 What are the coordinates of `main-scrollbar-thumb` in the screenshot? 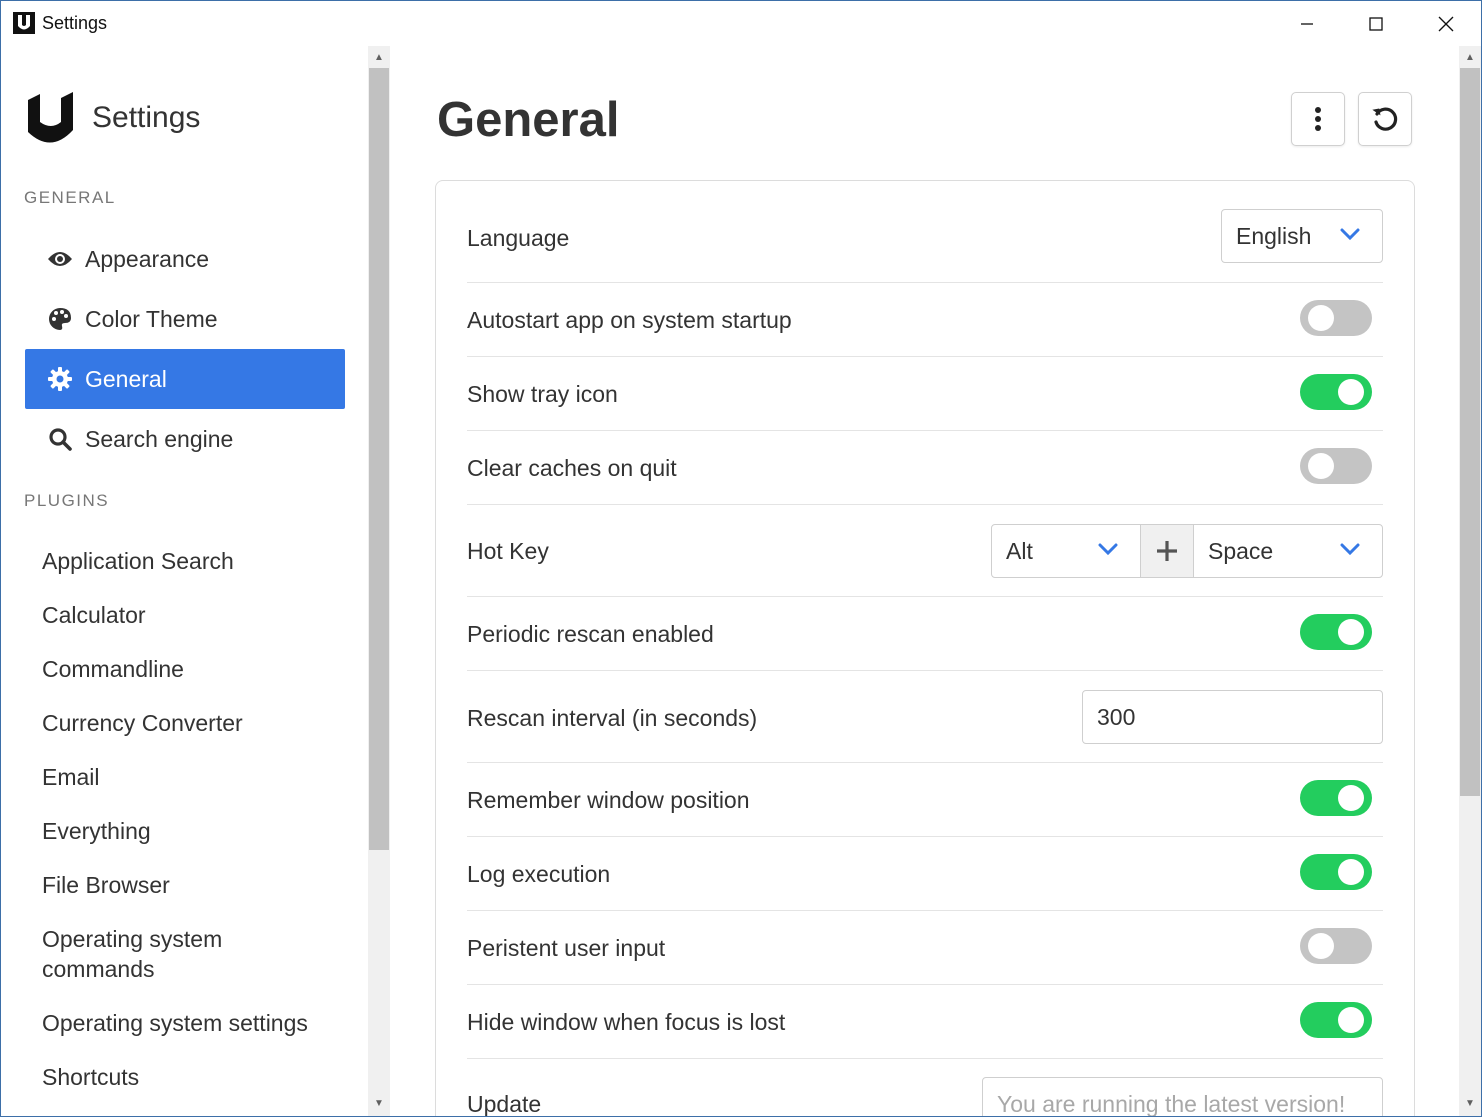 It's located at (1470, 432).